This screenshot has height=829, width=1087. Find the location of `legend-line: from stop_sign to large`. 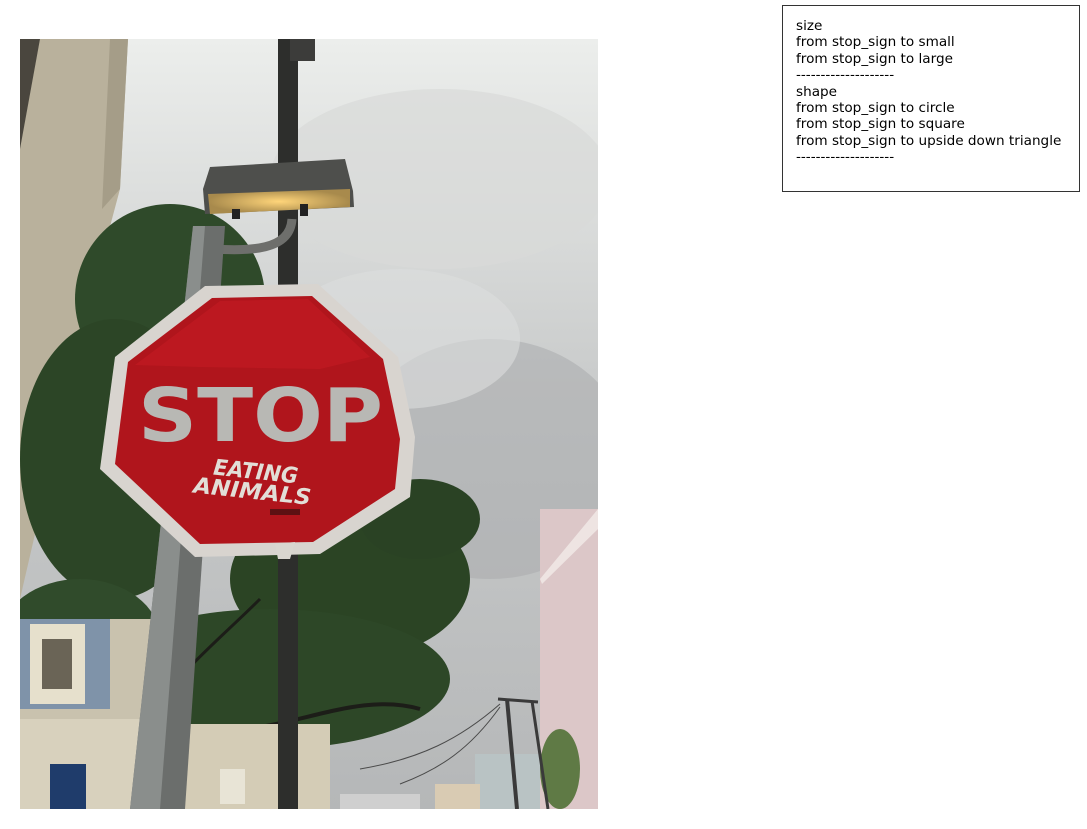

legend-line: from stop_sign to large is located at coordinates (874, 58).